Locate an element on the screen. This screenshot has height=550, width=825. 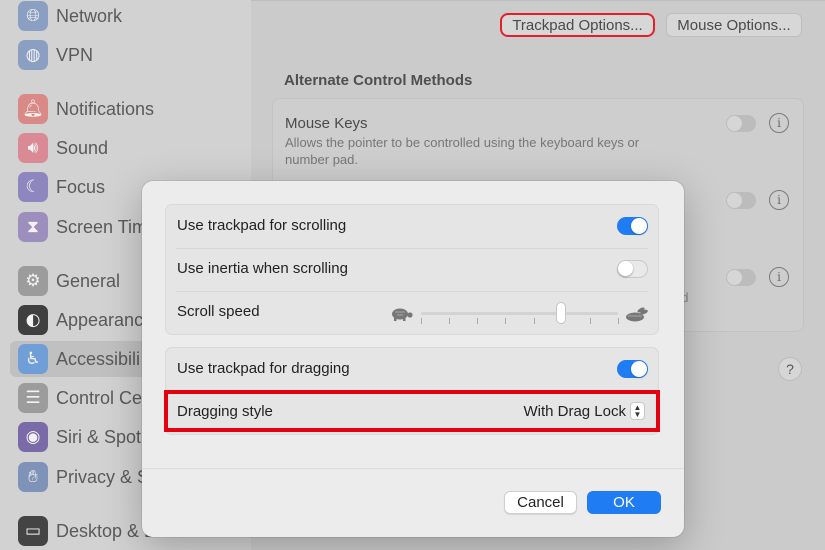
sidebar-item: ♿︎ Accessibili is located at coordinates (79, 359).